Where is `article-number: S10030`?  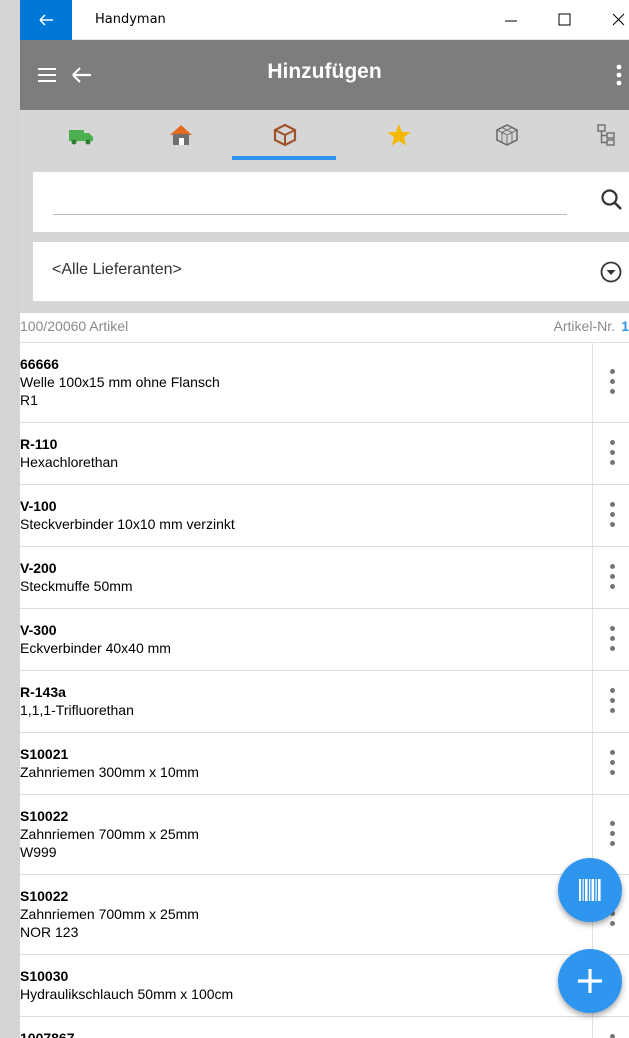
article-number: S10030 is located at coordinates (44, 976).